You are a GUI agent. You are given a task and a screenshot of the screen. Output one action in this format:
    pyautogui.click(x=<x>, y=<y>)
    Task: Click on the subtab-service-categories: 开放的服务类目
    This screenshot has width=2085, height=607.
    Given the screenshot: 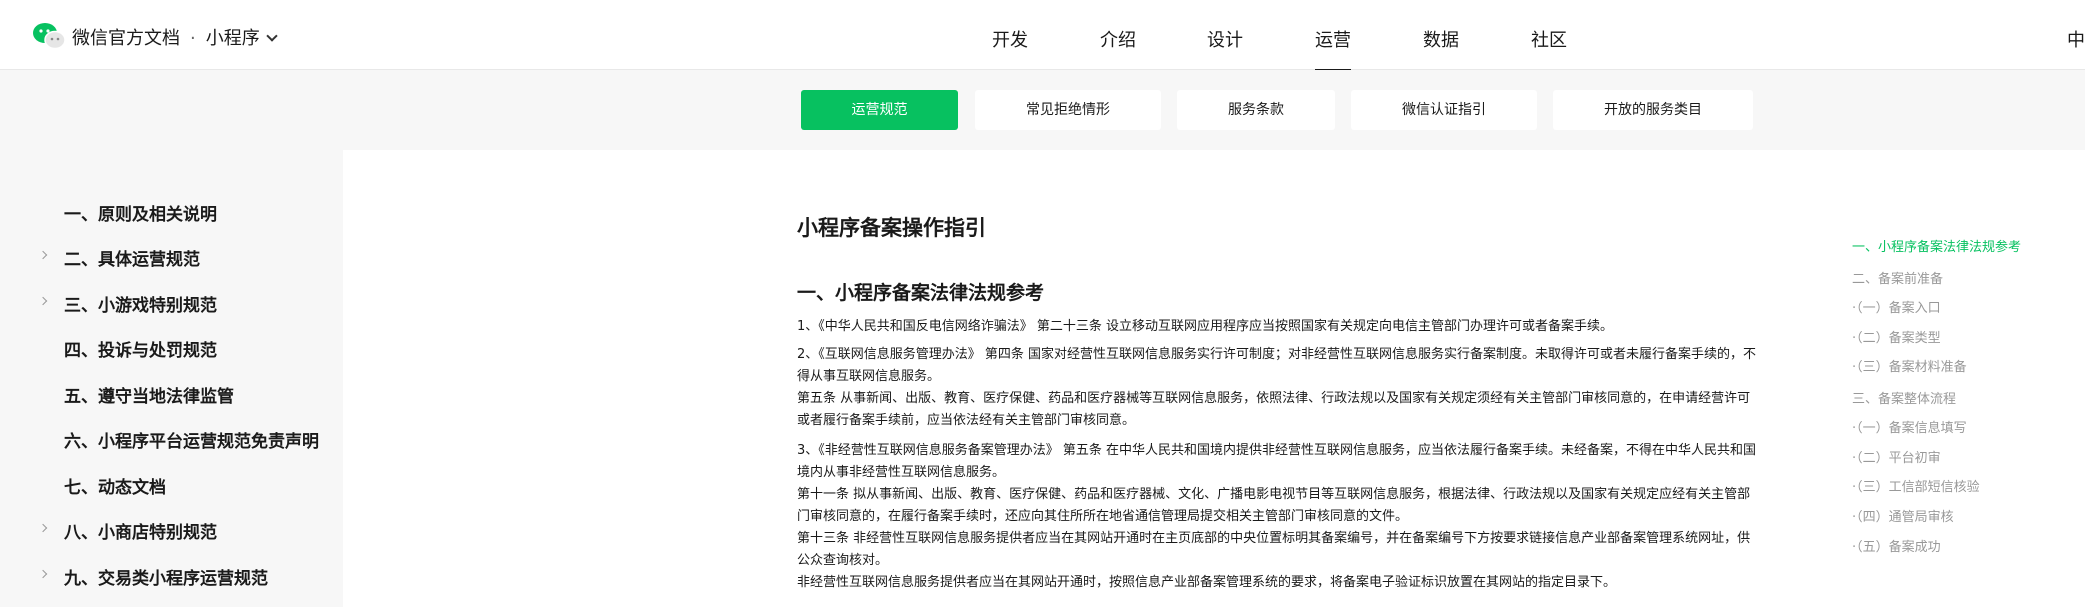 What is the action you would take?
    pyautogui.click(x=1653, y=110)
    